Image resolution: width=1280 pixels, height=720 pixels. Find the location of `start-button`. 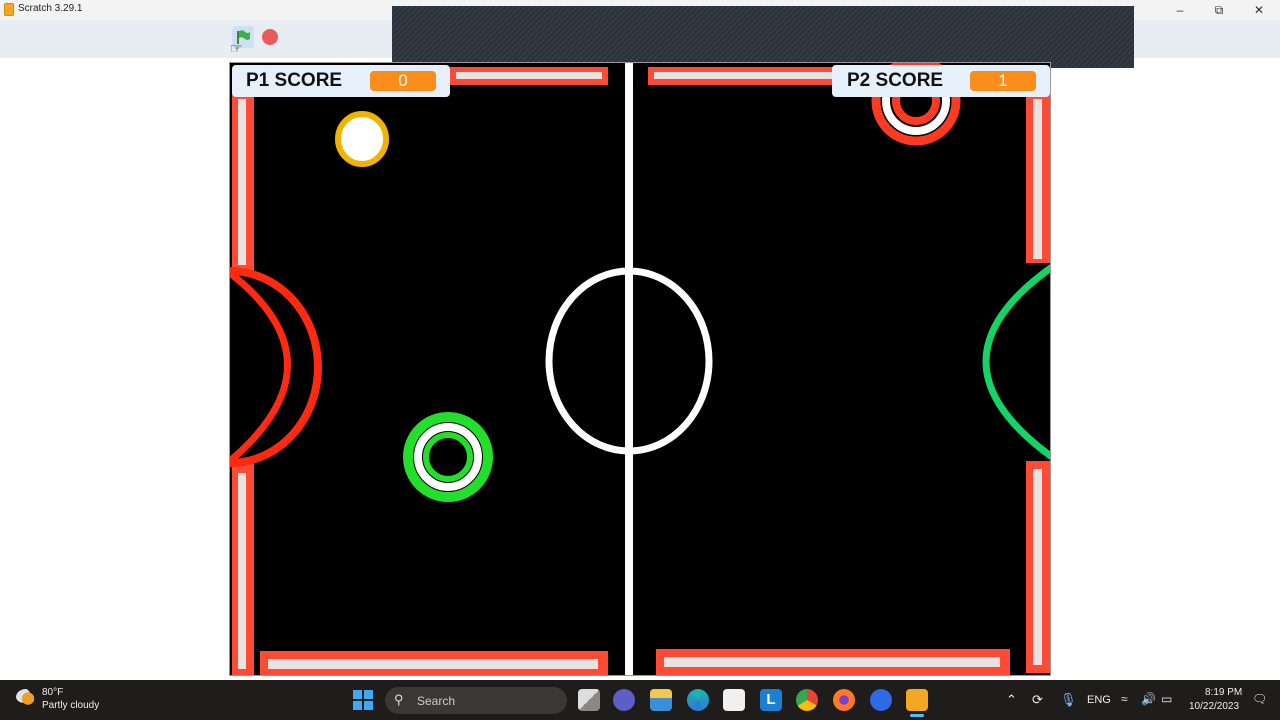

start-button is located at coordinates (363, 700).